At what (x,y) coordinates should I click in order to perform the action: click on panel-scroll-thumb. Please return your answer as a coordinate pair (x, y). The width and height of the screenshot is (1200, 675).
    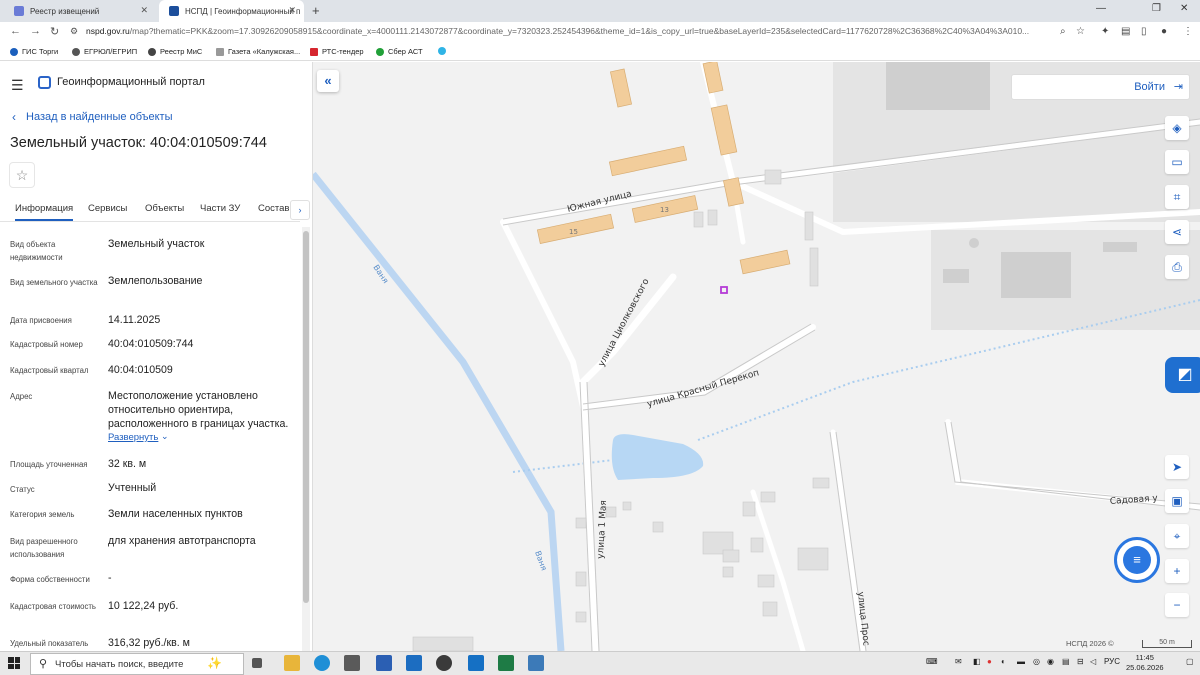
    Looking at the image, I should click on (306, 417).